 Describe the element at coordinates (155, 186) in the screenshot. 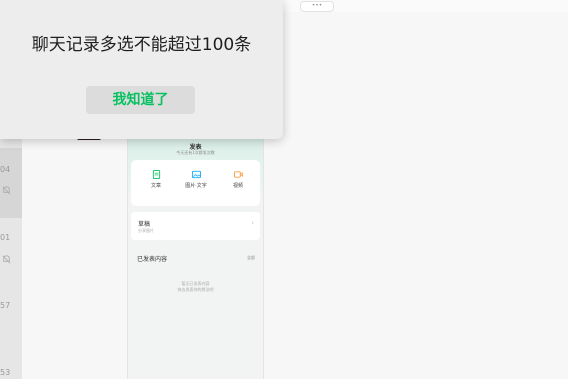

I see `article-label: 文章` at that location.